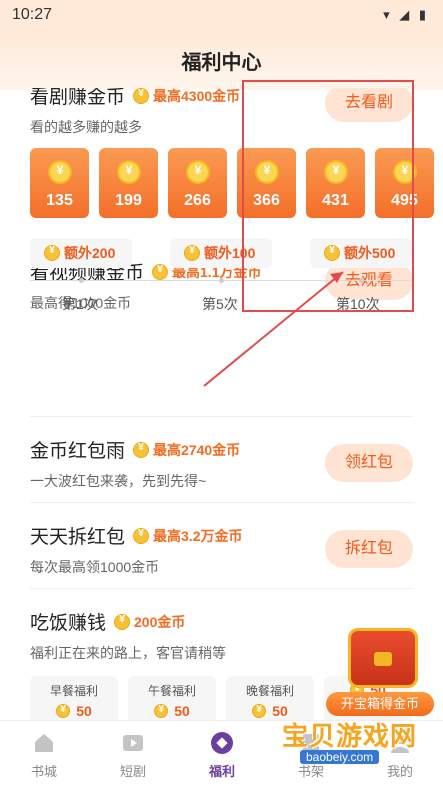  I want to click on status-time: 10:27, so click(32, 14).